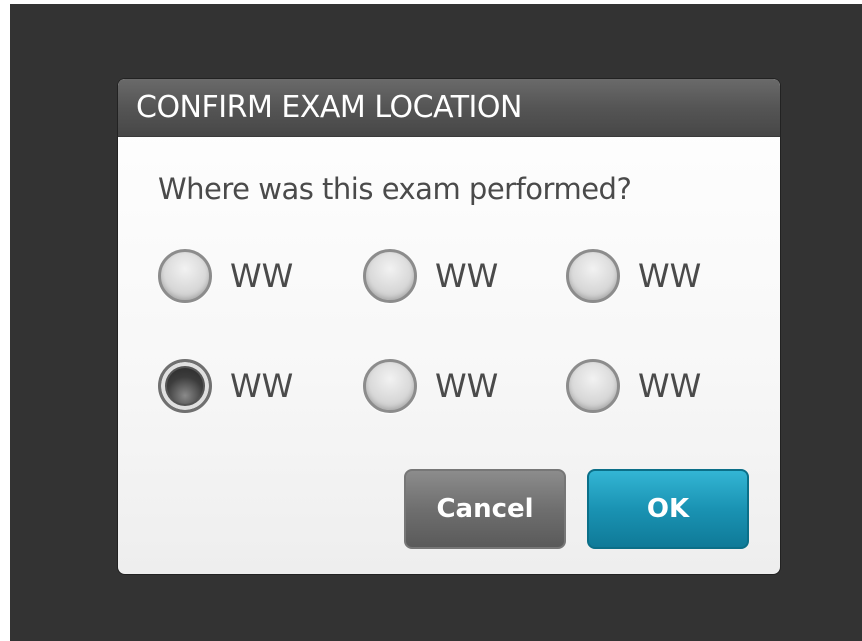 This screenshot has width=862, height=641. What do you see at coordinates (185, 386) in the screenshot?
I see `radio-button-selected` at bounding box center [185, 386].